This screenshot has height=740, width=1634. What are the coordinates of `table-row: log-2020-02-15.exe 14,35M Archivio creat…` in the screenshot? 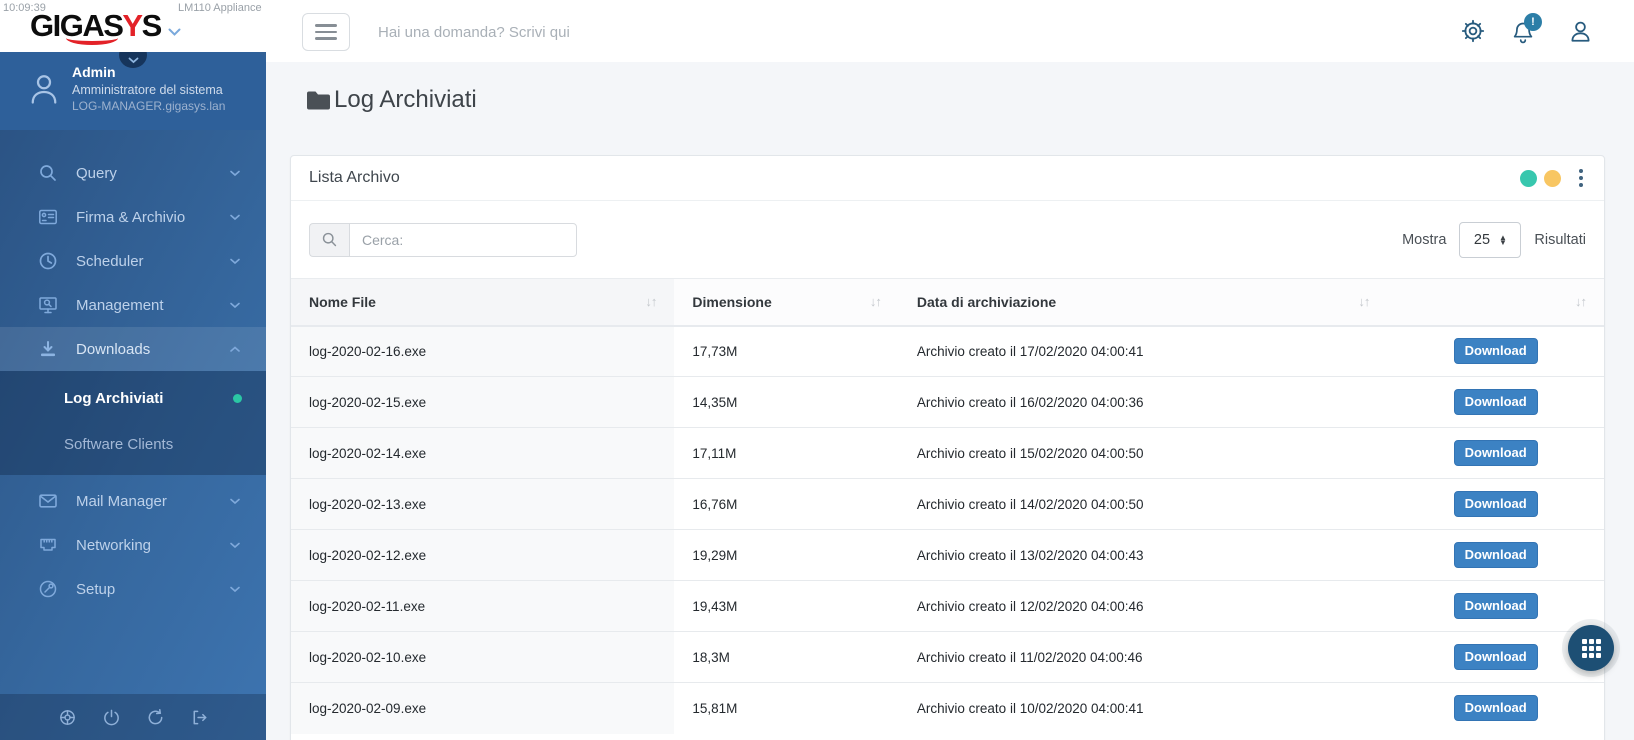 It's located at (947, 402).